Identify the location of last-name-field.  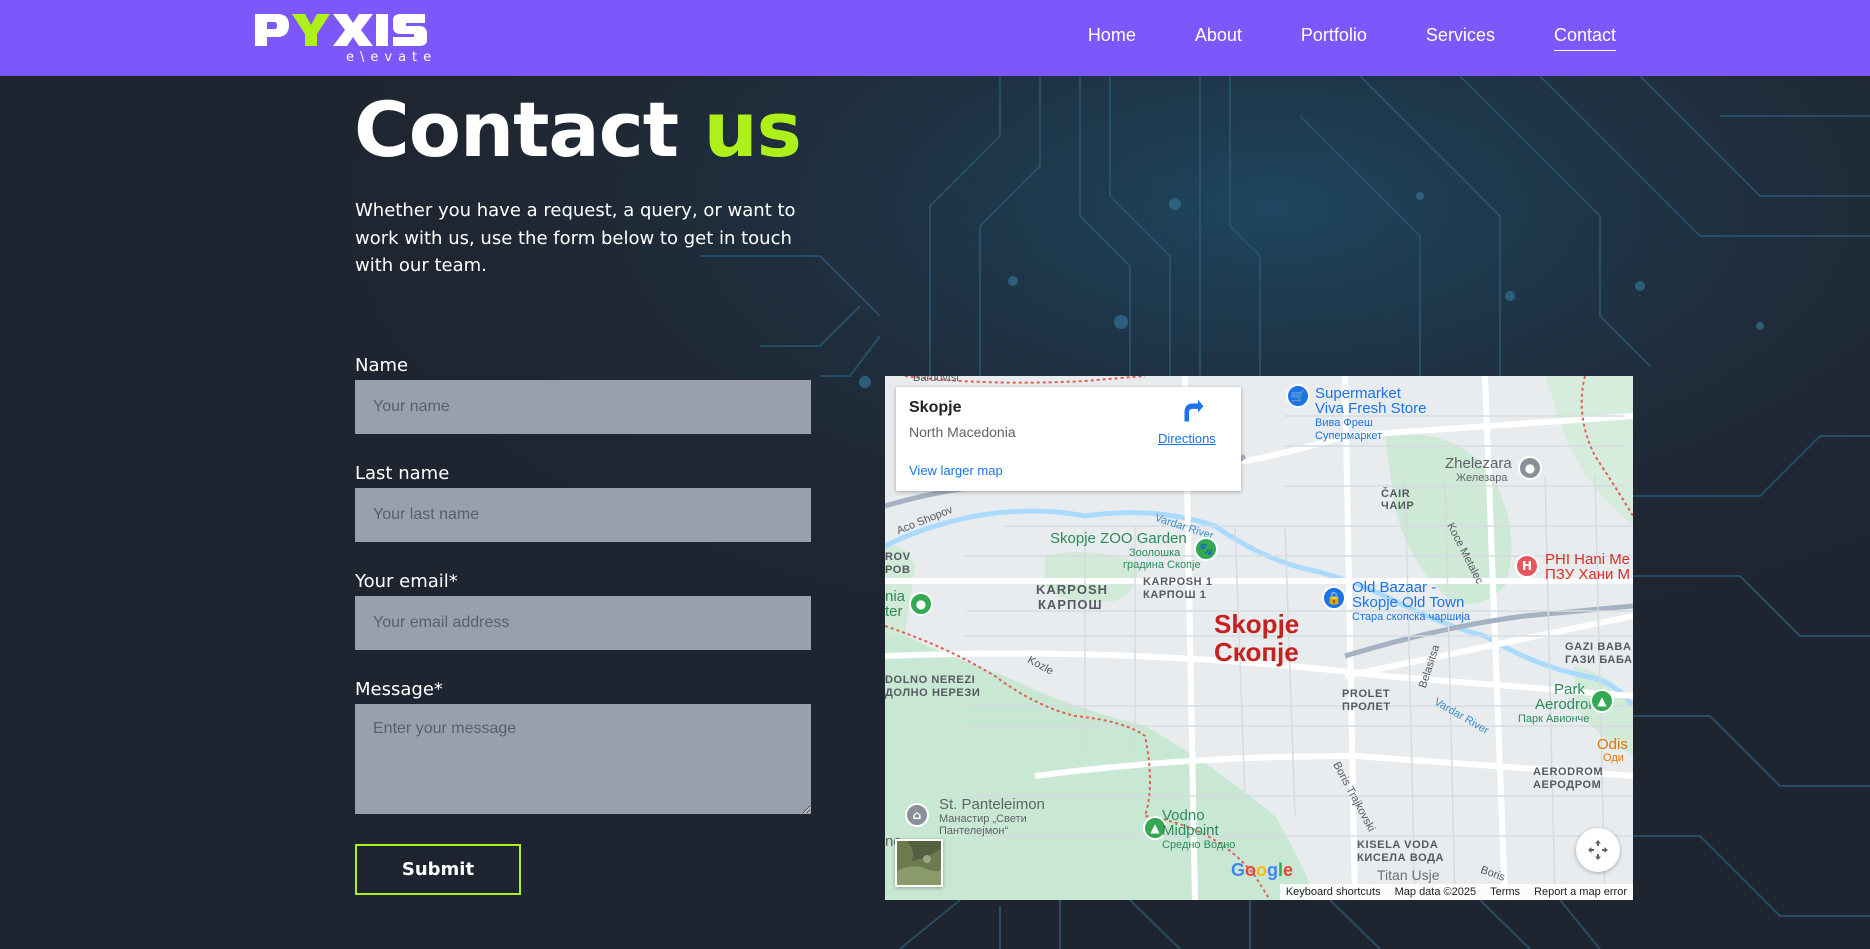
(583, 515).